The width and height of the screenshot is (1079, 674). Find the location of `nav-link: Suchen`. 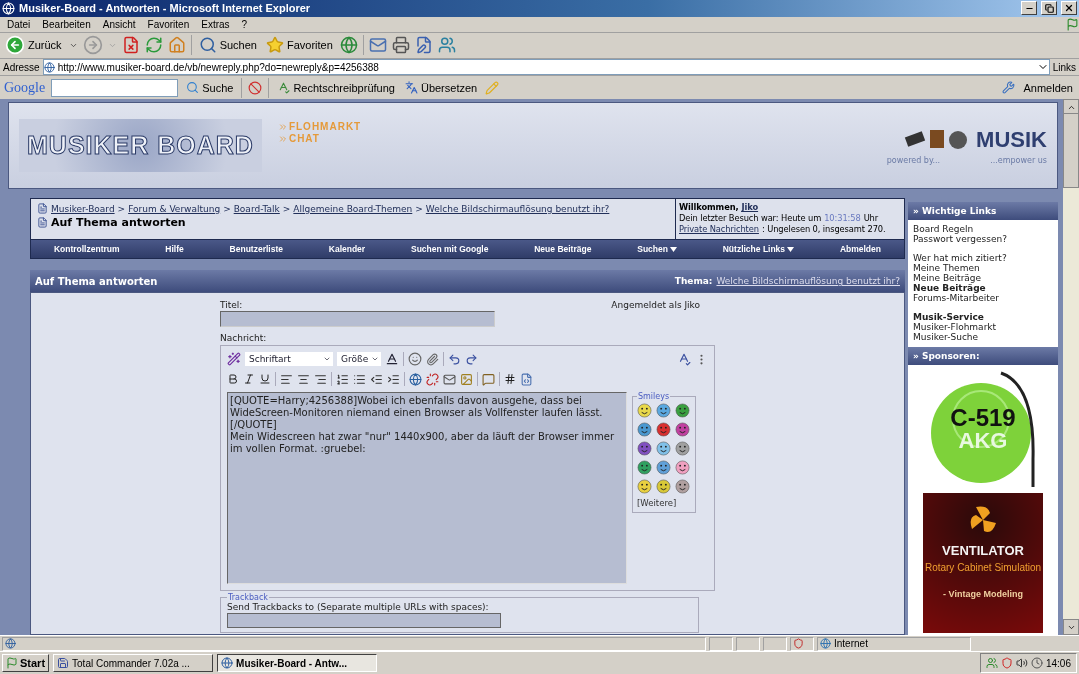

nav-link: Suchen is located at coordinates (657, 249).